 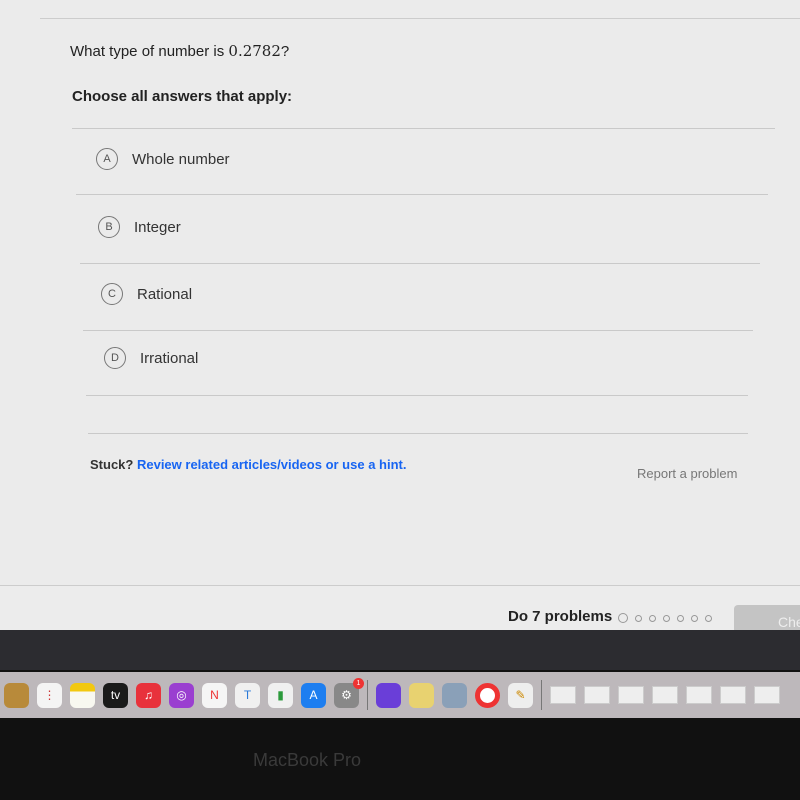 What do you see at coordinates (400, 650) in the screenshot?
I see `screen-bottom` at bounding box center [400, 650].